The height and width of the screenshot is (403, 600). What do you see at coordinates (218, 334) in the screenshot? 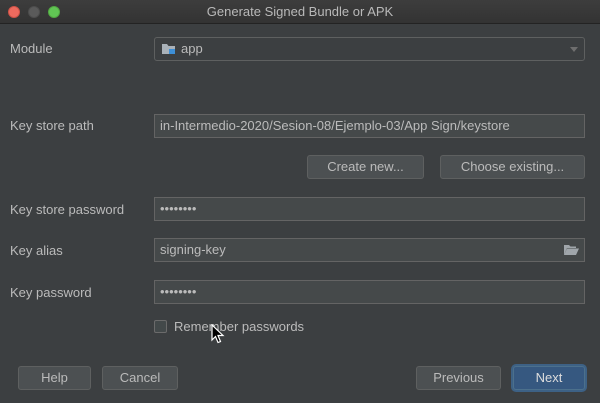
I see `mouse-pointer-icon` at bounding box center [218, 334].